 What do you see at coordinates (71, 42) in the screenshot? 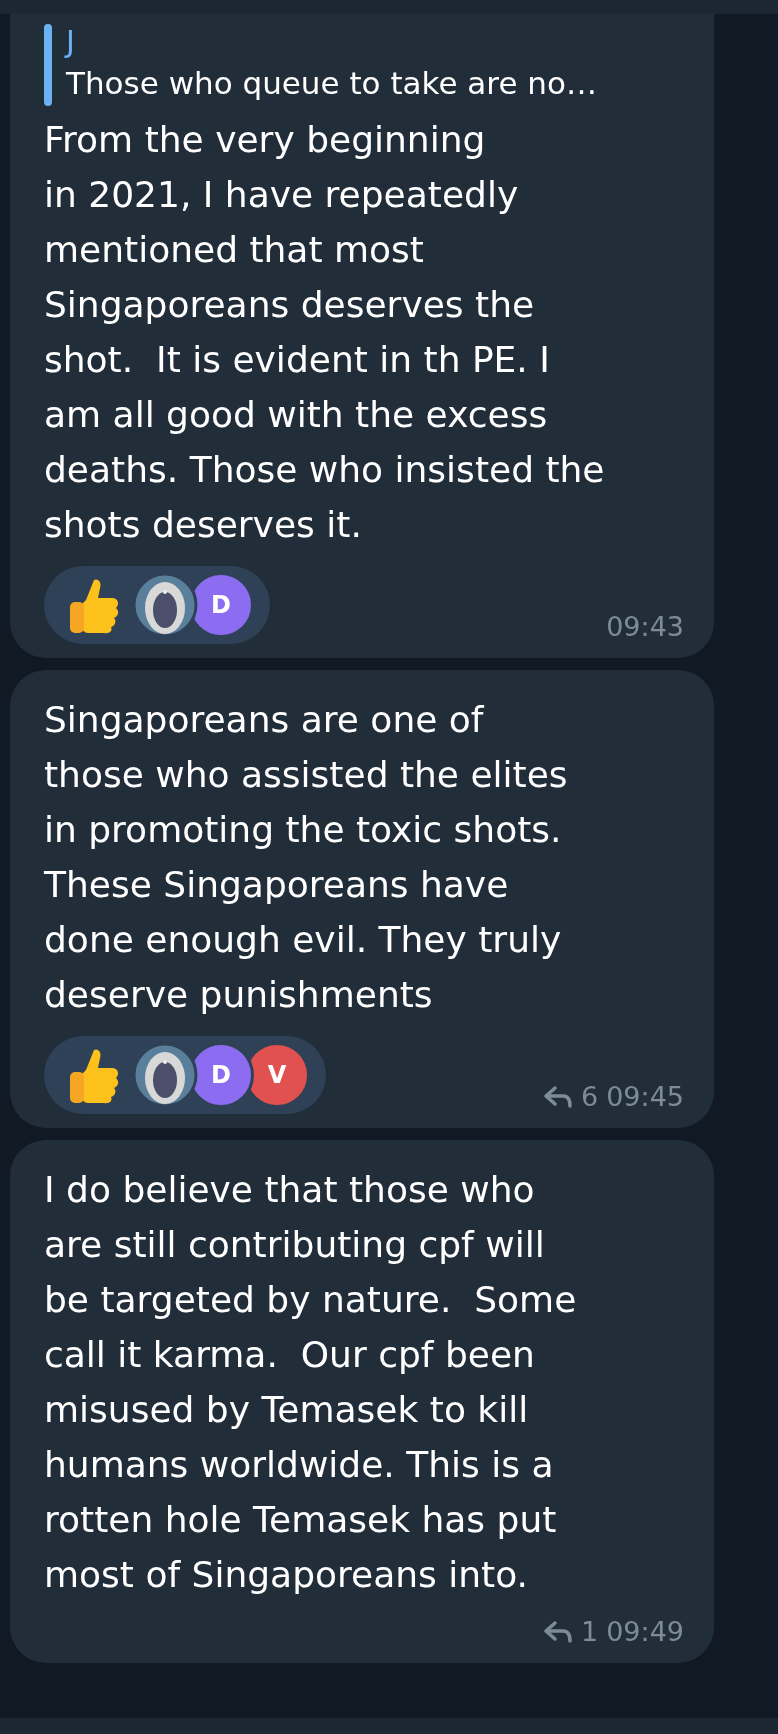
I see `quote-author: J` at bounding box center [71, 42].